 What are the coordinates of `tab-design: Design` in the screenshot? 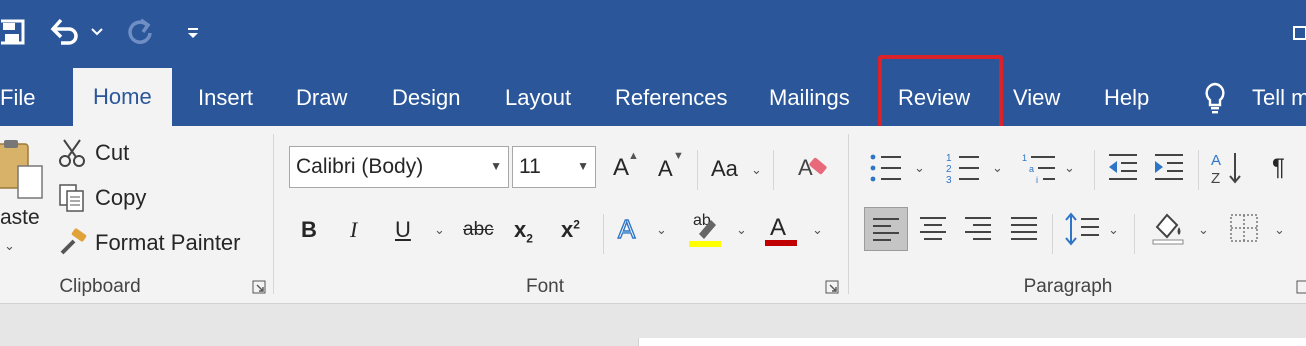 It's located at (426, 98).